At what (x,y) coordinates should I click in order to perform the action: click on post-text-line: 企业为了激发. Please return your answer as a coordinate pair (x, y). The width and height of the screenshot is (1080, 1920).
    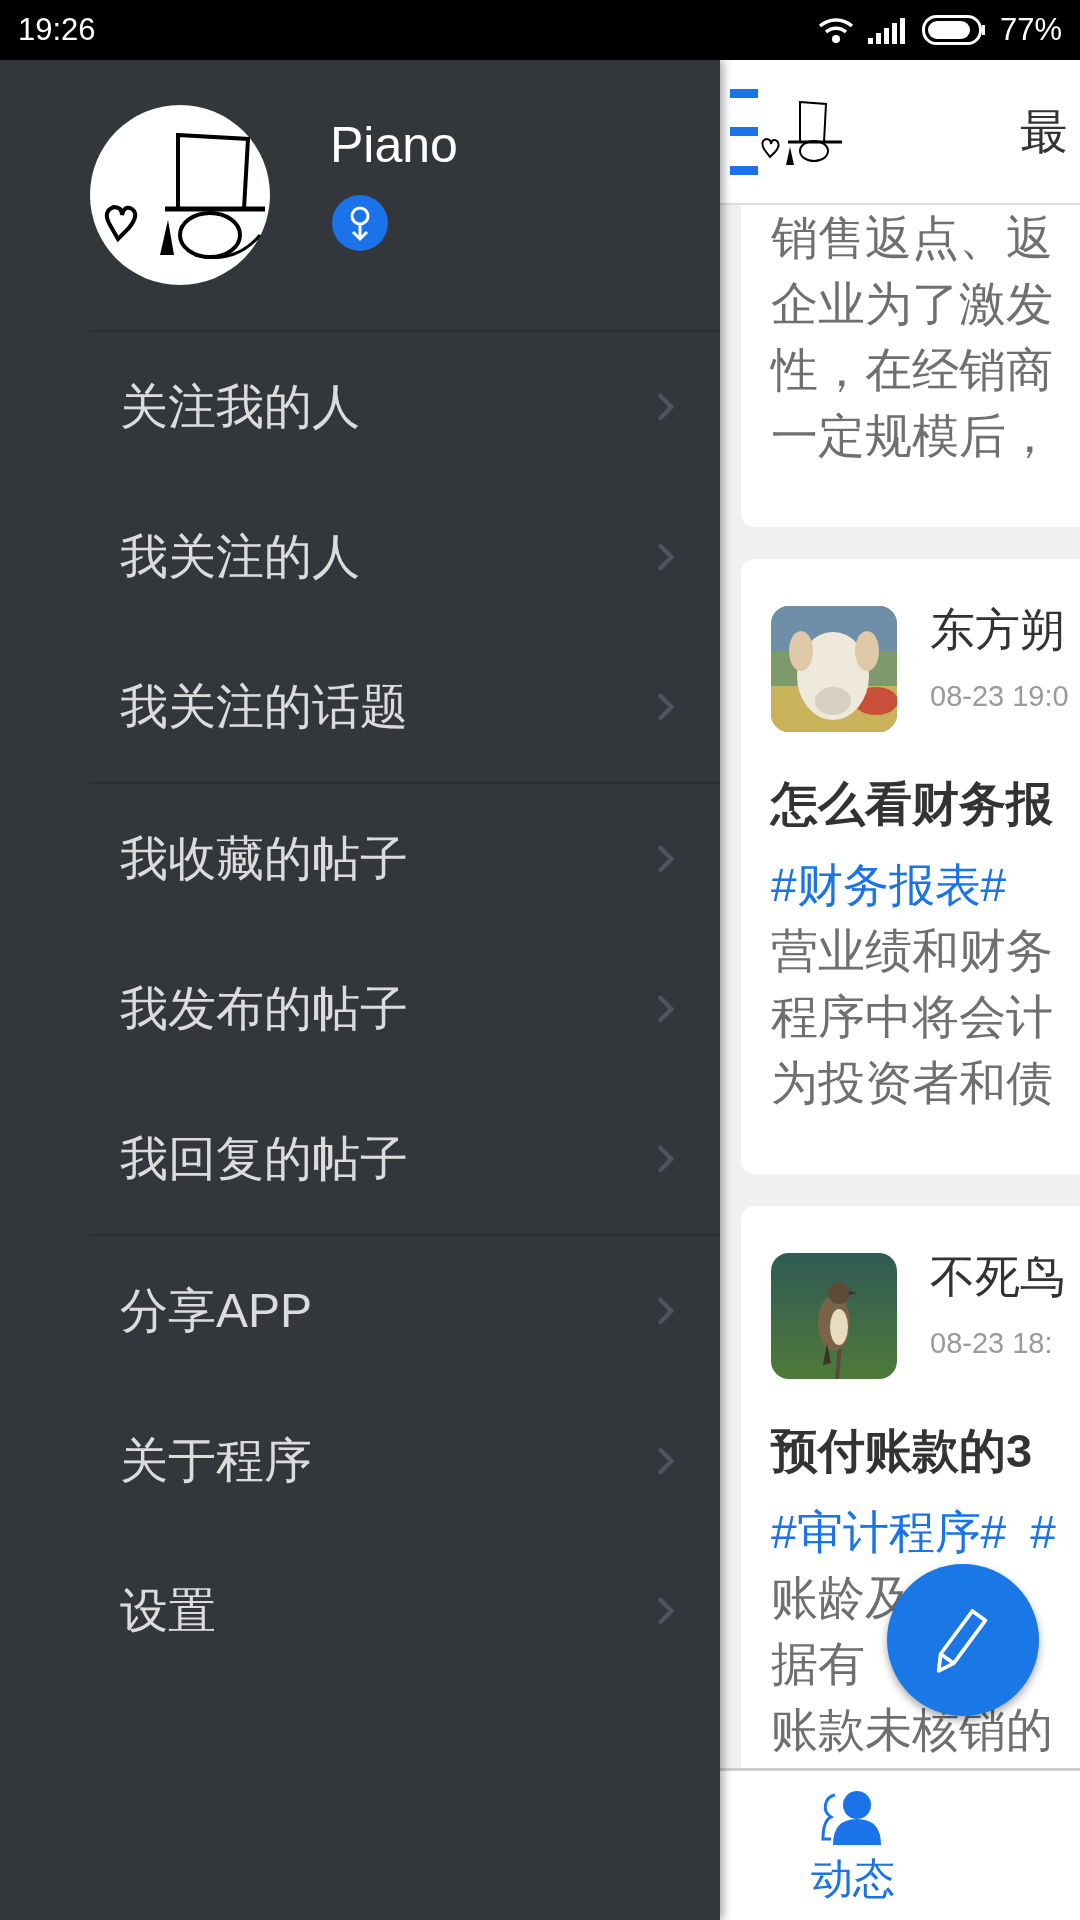
    Looking at the image, I should click on (912, 304).